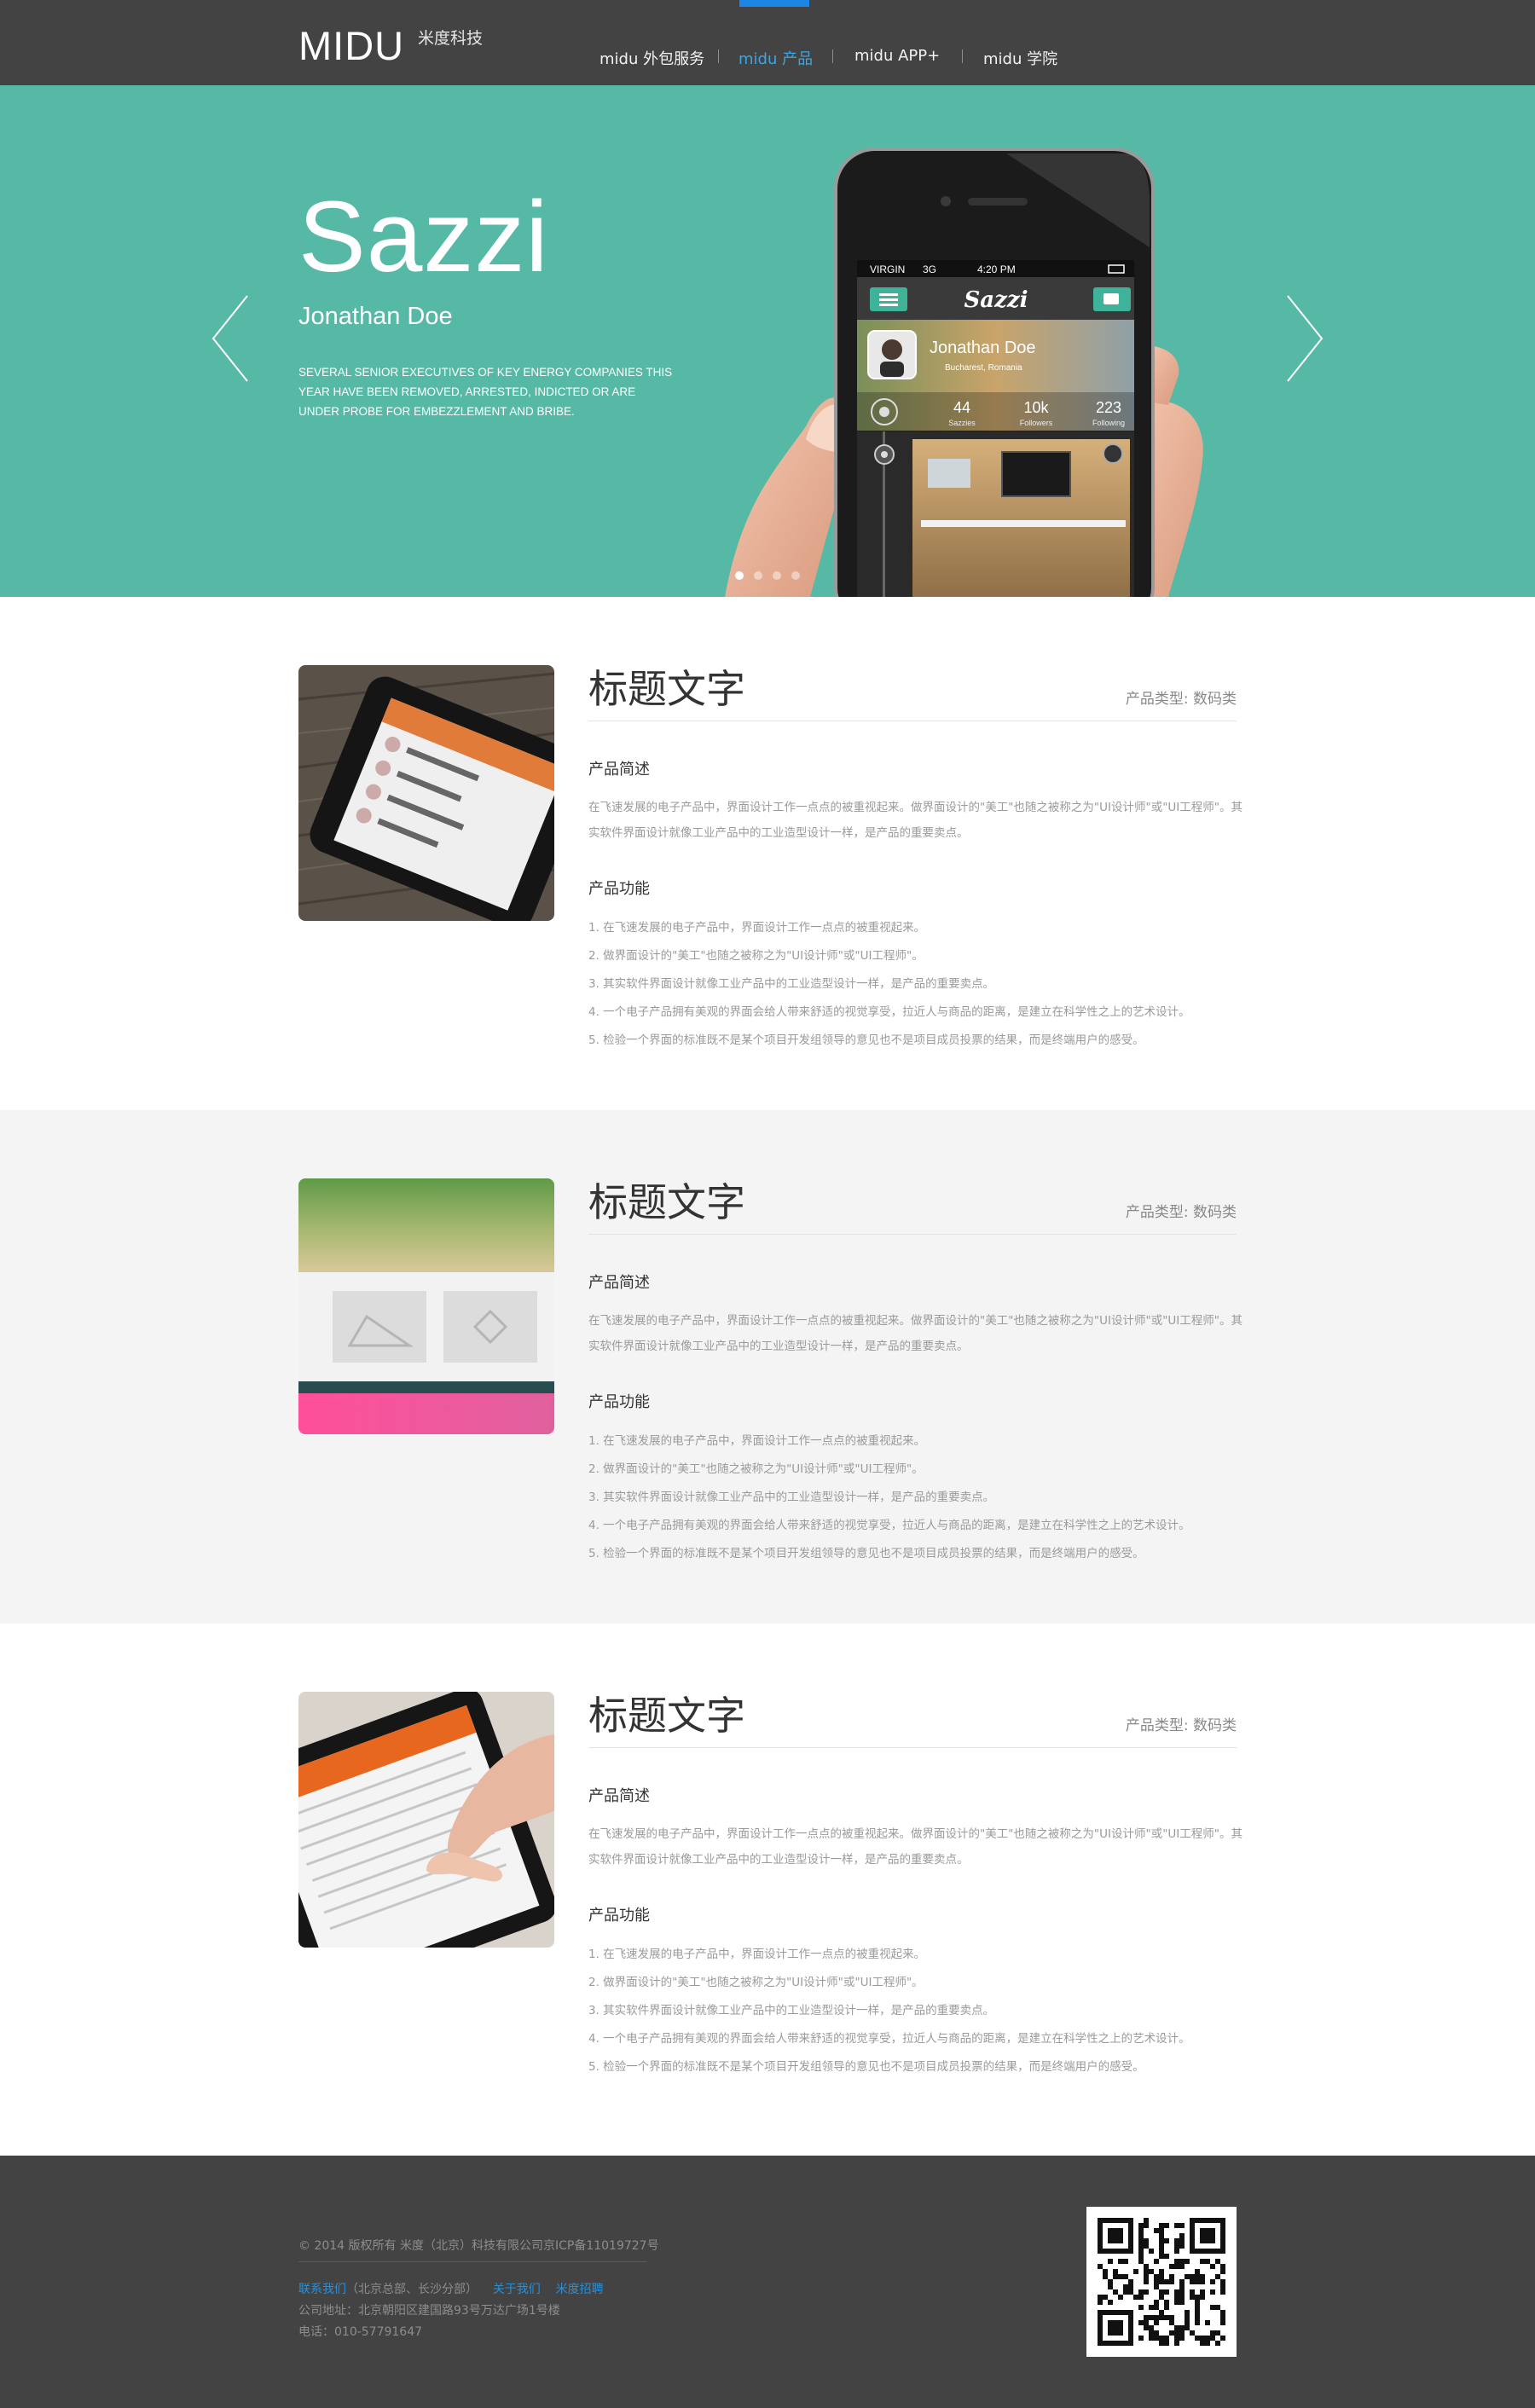  I want to click on nav-item-products: midu 产品, so click(776, 58).